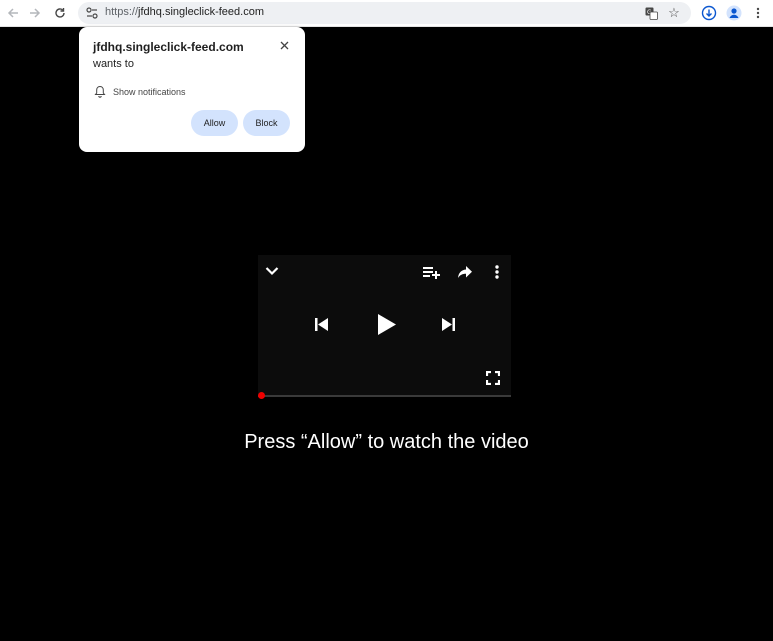  Describe the element at coordinates (214, 123) in the screenshot. I see `allow-button: Allow` at that location.